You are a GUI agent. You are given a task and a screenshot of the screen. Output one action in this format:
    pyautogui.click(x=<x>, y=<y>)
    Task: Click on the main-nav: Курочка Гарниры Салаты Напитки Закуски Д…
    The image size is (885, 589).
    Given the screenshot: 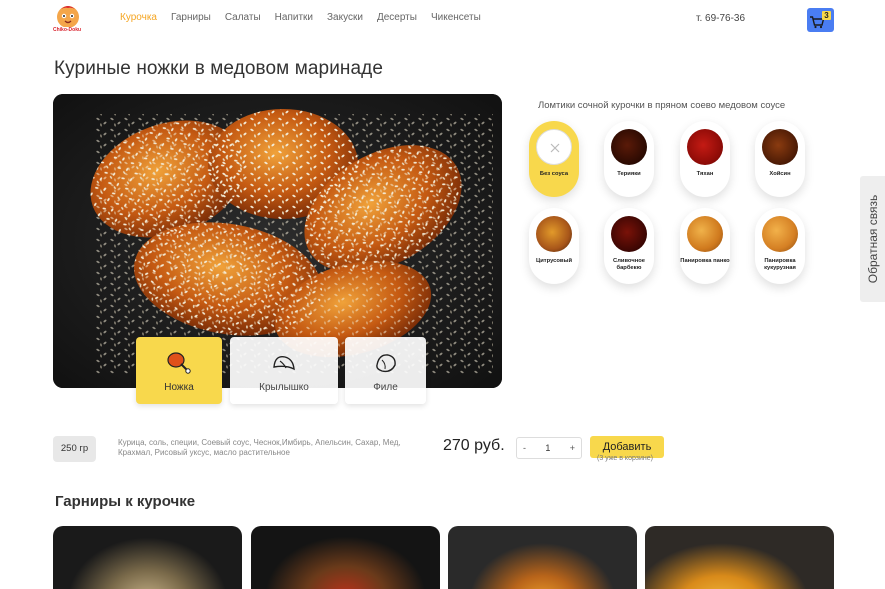 What is the action you would take?
    pyautogui.click(x=307, y=17)
    